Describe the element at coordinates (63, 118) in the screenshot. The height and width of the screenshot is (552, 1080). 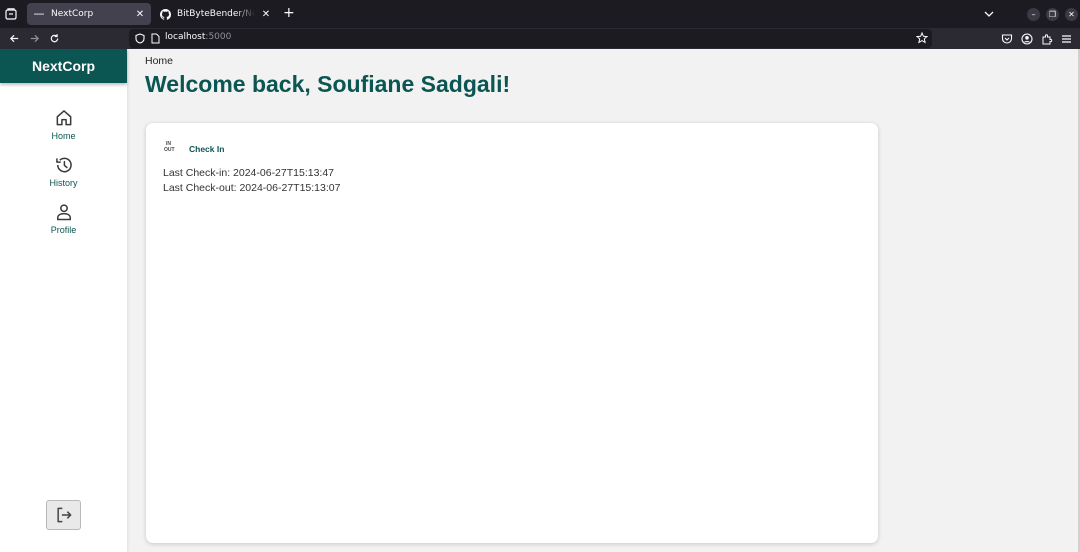
I see `home-icon` at that location.